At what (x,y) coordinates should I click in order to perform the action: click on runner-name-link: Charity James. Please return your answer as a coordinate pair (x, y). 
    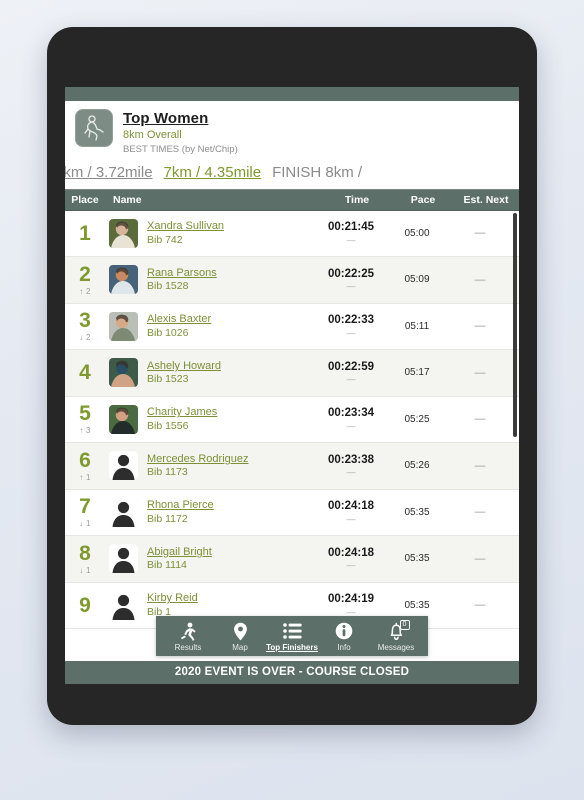
    Looking at the image, I should click on (231, 412).